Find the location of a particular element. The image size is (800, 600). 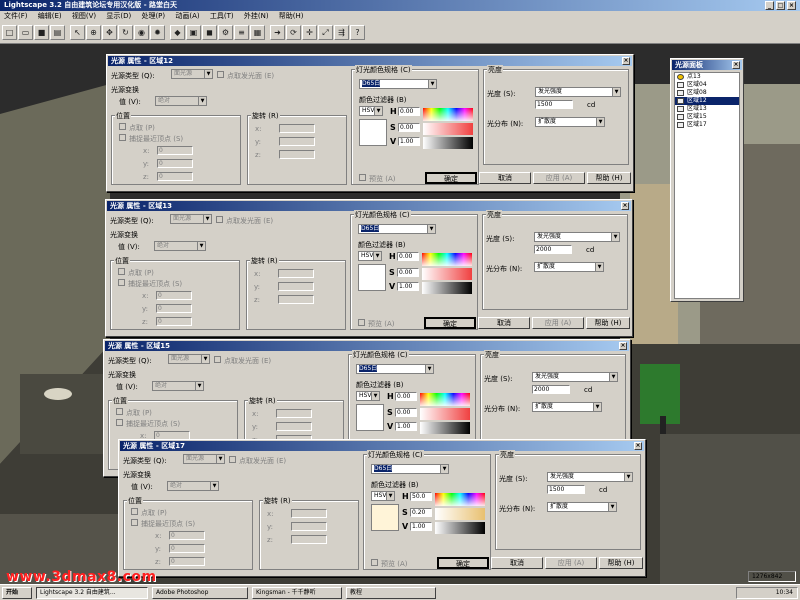

render-icon: ▣ is located at coordinates (193, 32).